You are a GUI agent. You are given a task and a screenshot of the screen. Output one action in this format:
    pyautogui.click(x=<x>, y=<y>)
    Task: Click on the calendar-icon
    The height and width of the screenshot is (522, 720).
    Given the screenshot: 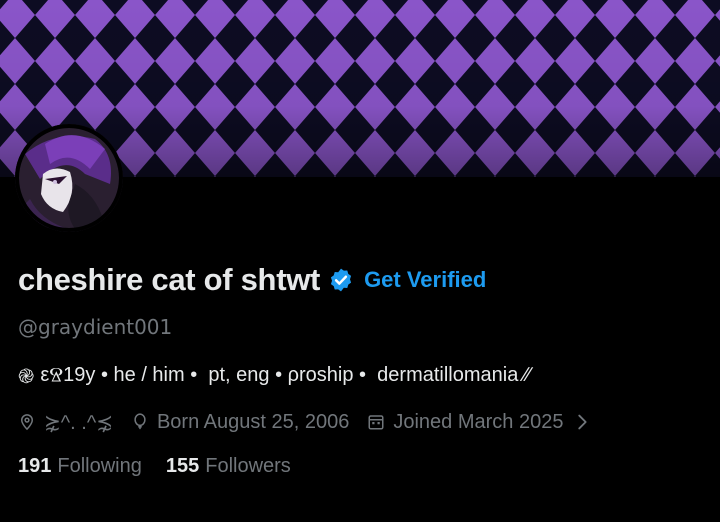 What is the action you would take?
    pyautogui.click(x=376, y=422)
    